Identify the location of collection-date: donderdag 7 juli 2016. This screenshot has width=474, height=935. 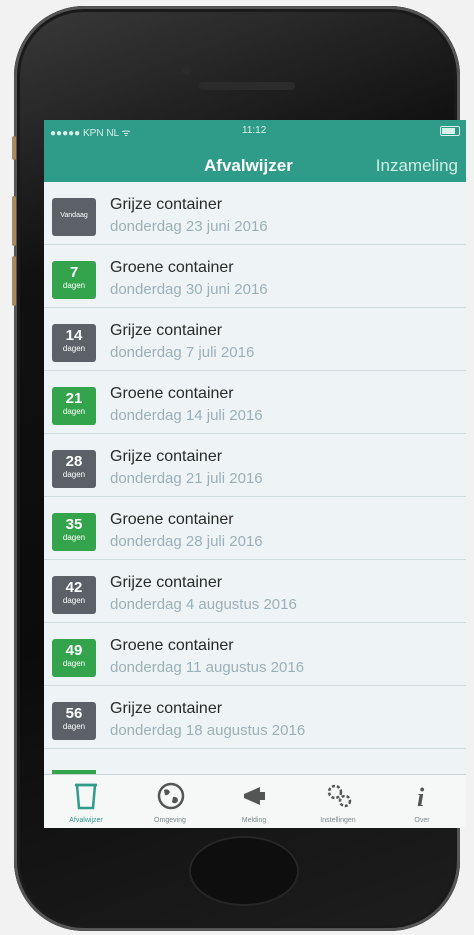
(182, 352).